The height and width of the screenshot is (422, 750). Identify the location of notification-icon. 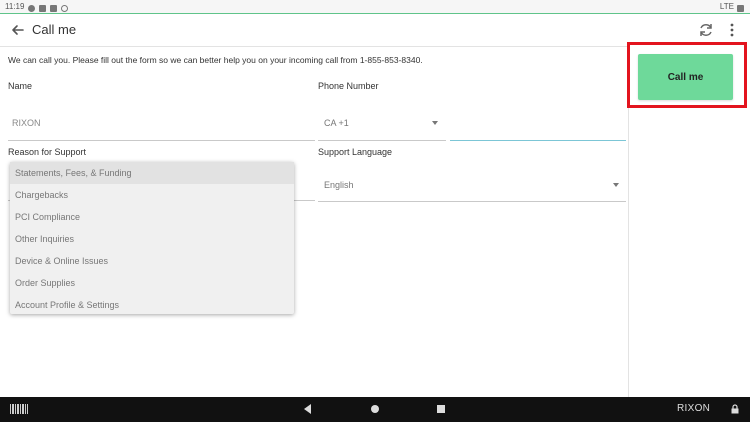
(43, 8).